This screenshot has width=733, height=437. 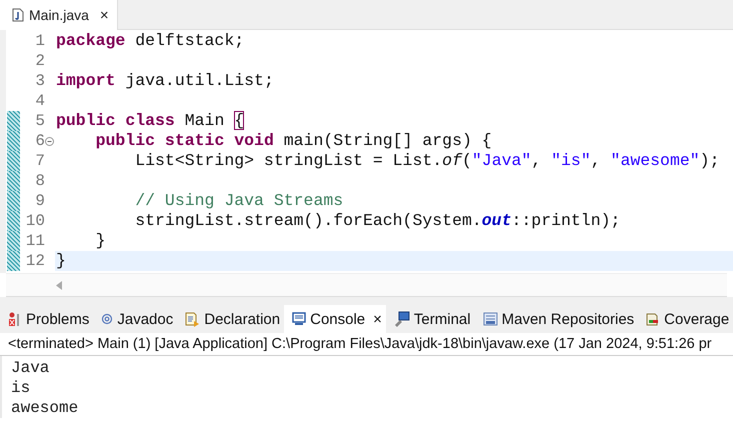 I want to click on code-text: (, so click(x=467, y=160).